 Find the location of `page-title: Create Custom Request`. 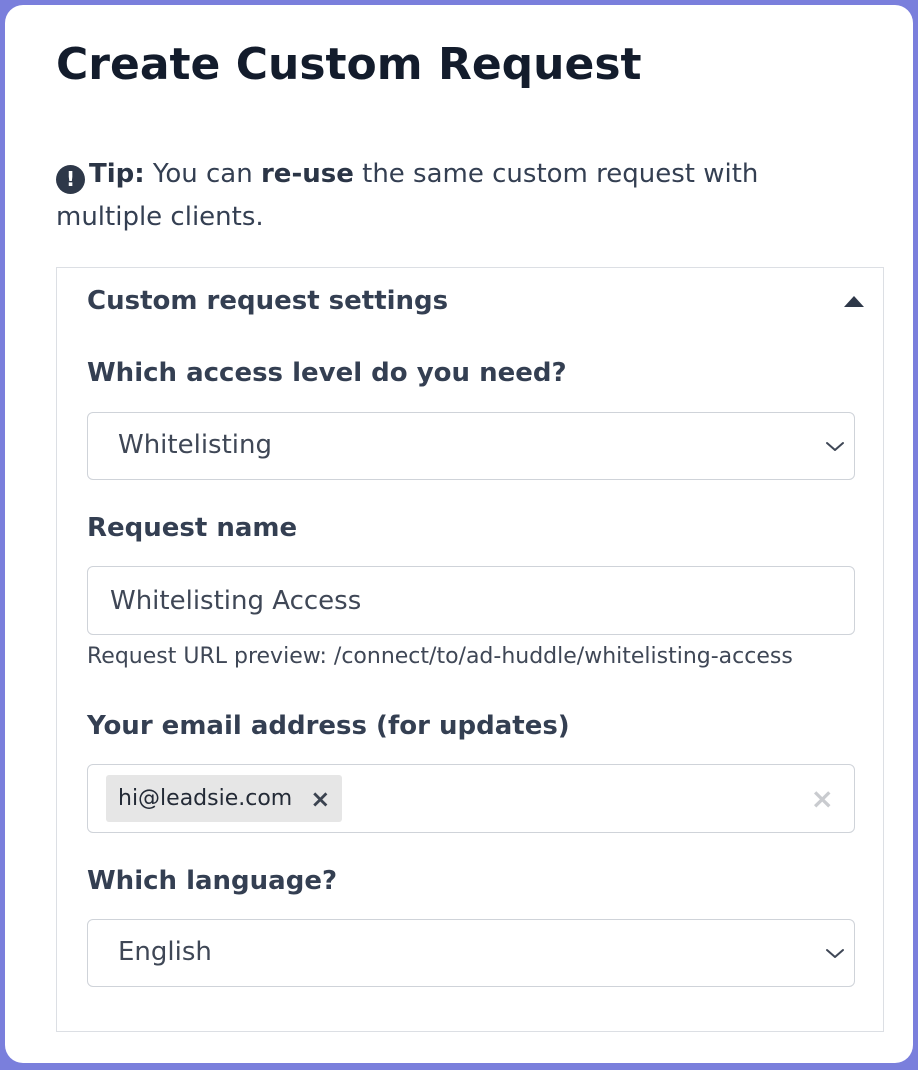

page-title: Create Custom Request is located at coordinates (349, 64).